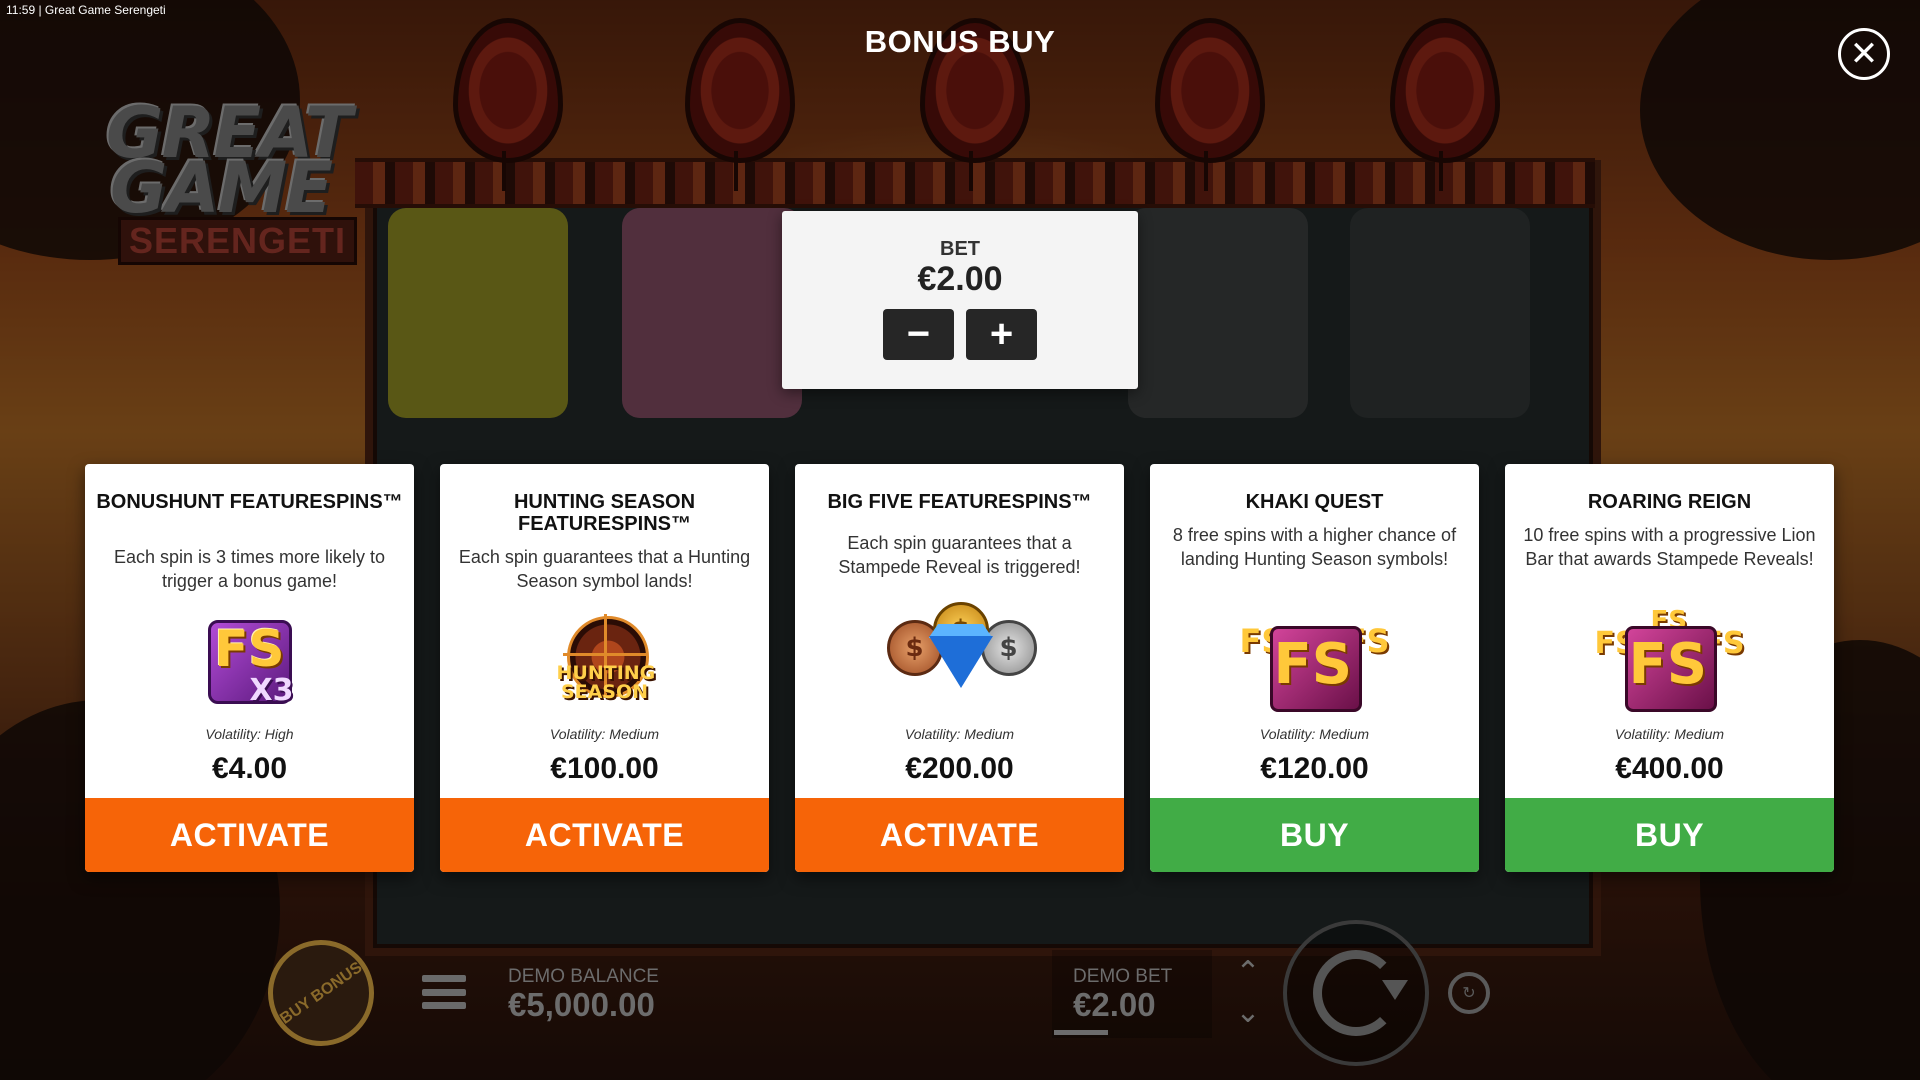 The image size is (1920, 1080). I want to click on balance-label: DEMO BALANCE, so click(583, 976).